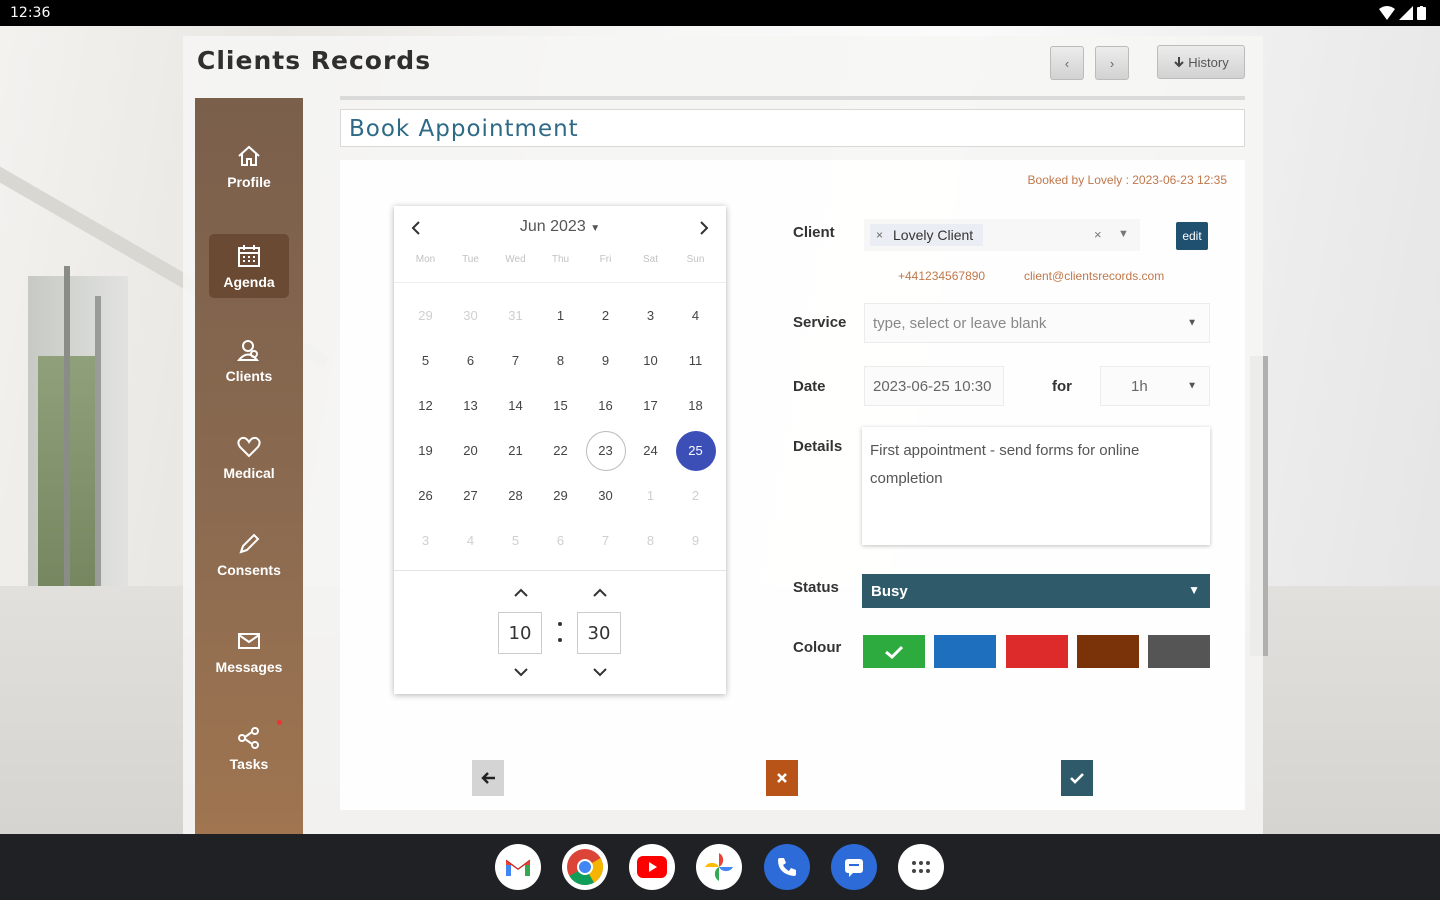 The width and height of the screenshot is (1440, 900). What do you see at coordinates (600, 592) in the screenshot?
I see `minute-up-button` at bounding box center [600, 592].